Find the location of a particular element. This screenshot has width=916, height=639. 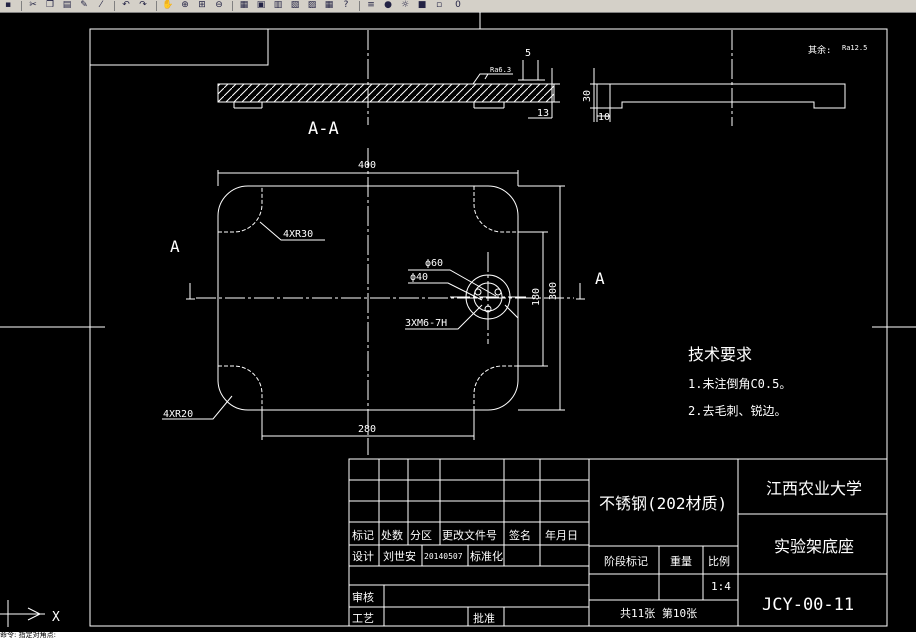

tech-req-item-2: 2.去毛刺、锐边。 is located at coordinates (737, 411).